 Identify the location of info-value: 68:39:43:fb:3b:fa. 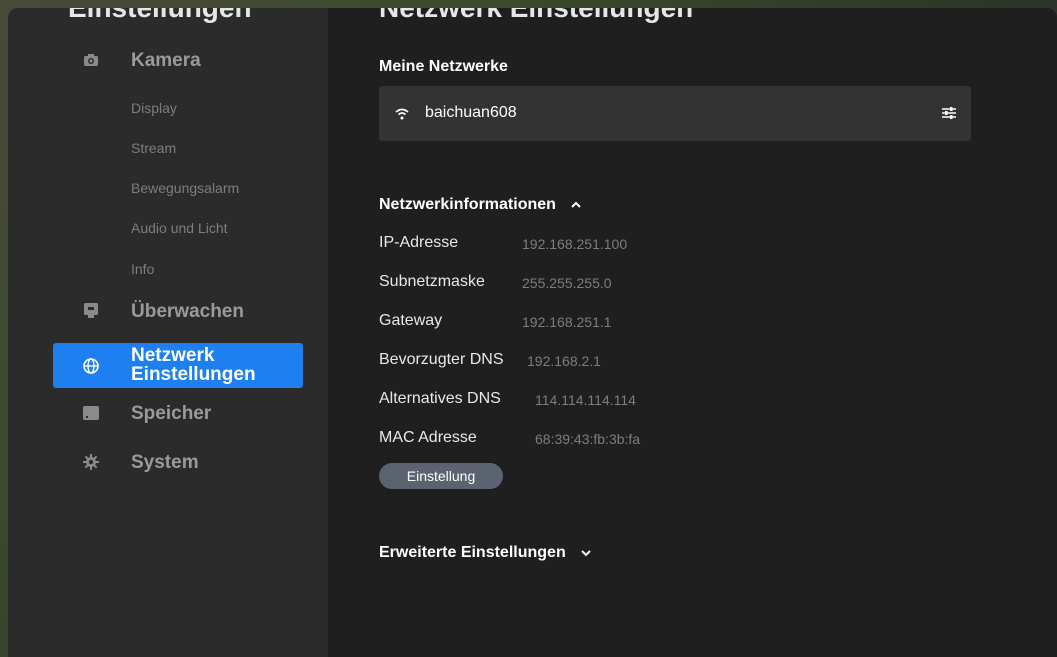
(588, 439).